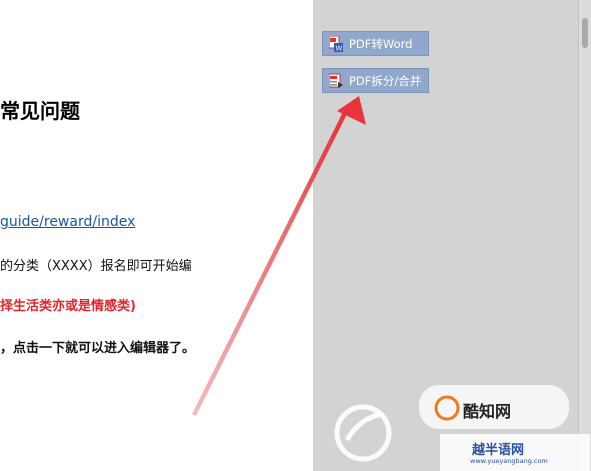 The height and width of the screenshot is (471, 591). Describe the element at coordinates (487, 411) in the screenshot. I see `watermark-brand: 酷知网` at that location.